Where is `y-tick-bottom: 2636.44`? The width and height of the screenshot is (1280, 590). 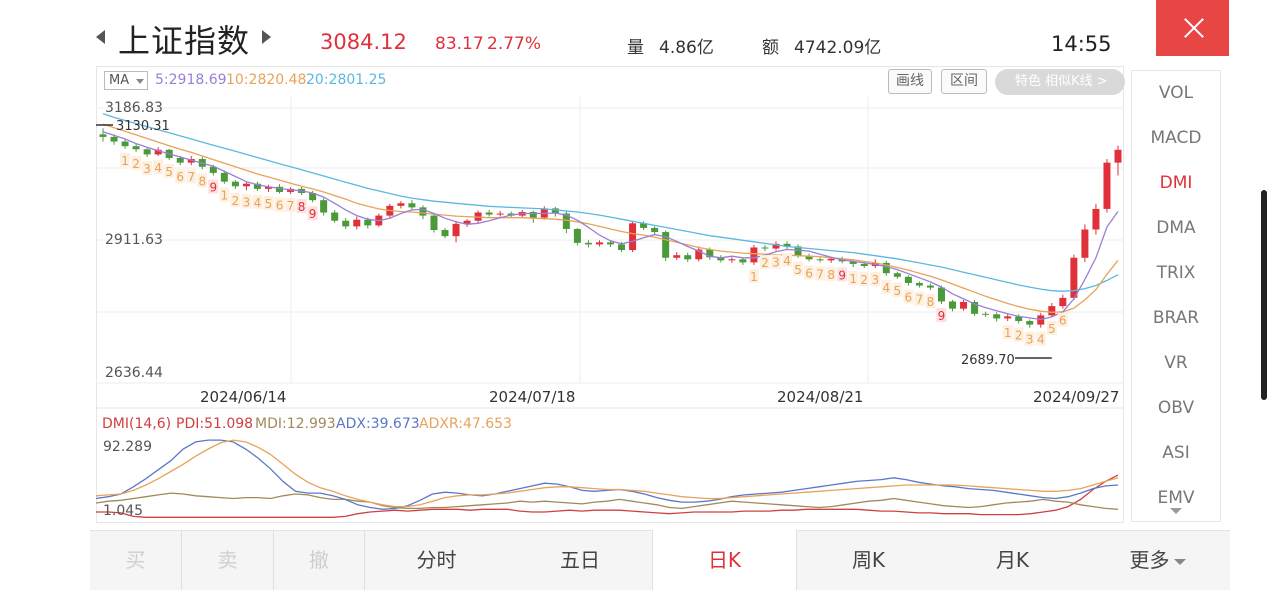
y-tick-bottom: 2636.44 is located at coordinates (134, 373).